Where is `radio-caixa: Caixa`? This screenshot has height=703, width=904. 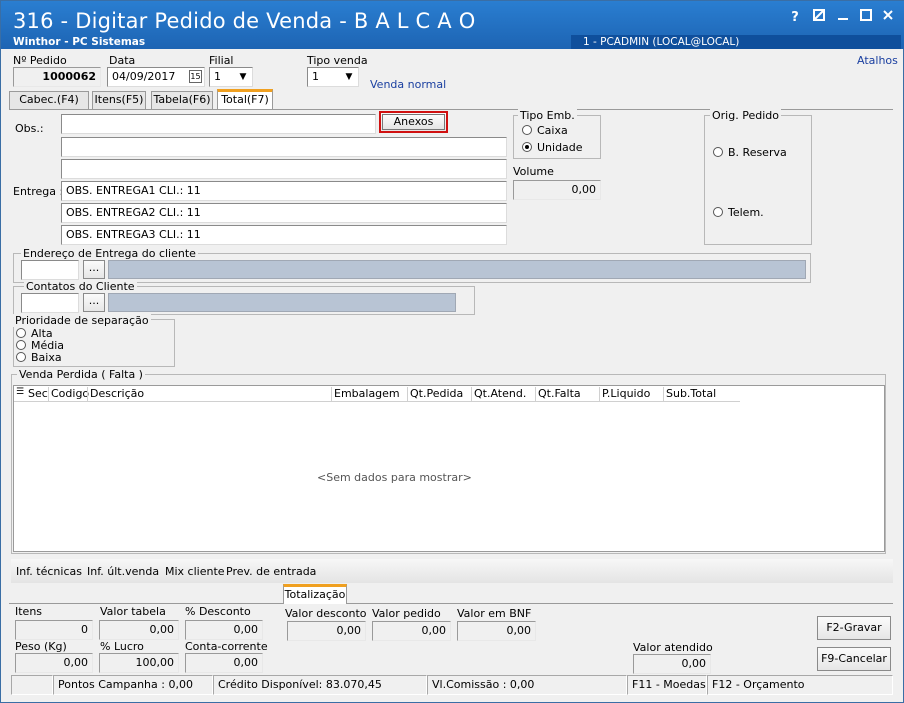
radio-caixa: Caixa is located at coordinates (545, 130).